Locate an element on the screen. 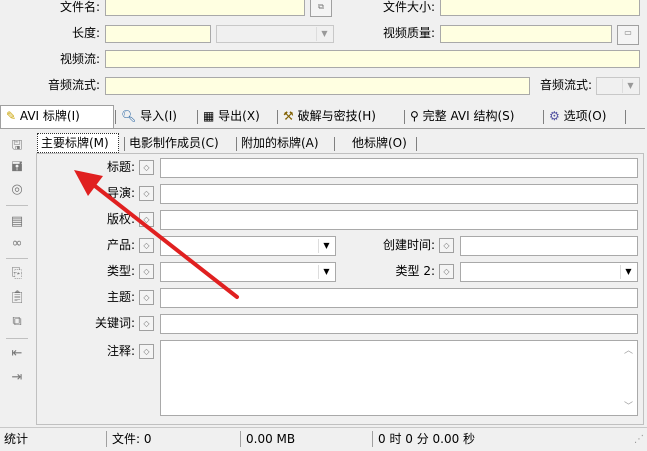 This screenshot has height=451, width=647. resize-grip-icon: ⋰ is located at coordinates (639, 439).